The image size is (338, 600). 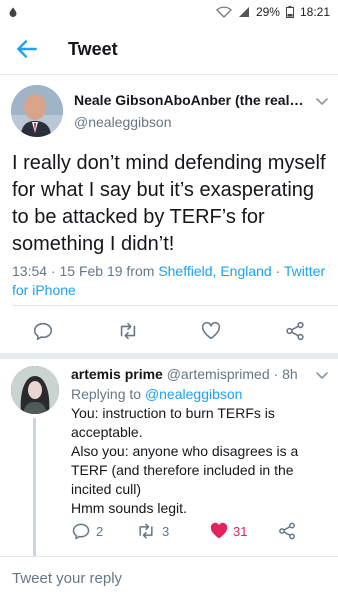 What do you see at coordinates (295, 331) in the screenshot?
I see `share-icon` at bounding box center [295, 331].